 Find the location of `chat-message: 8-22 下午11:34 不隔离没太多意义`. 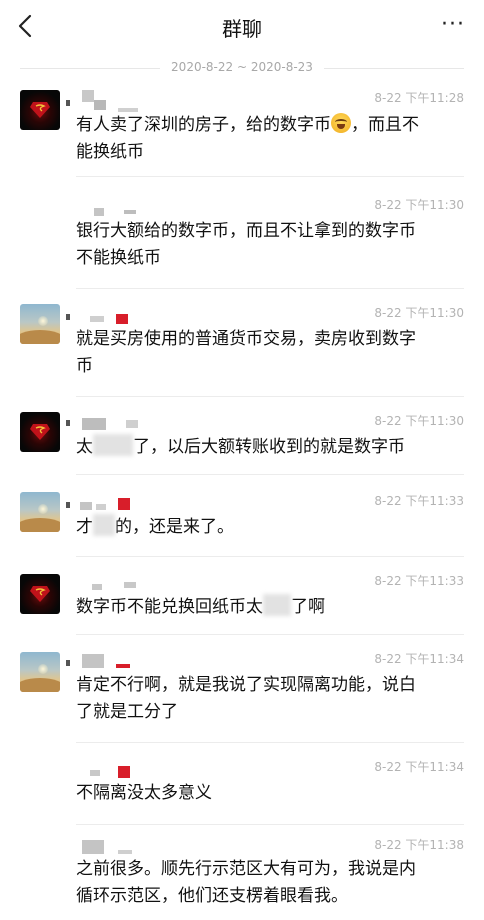

chat-message: 8-22 下午11:34 不隔离没太多意义 is located at coordinates (242, 793).